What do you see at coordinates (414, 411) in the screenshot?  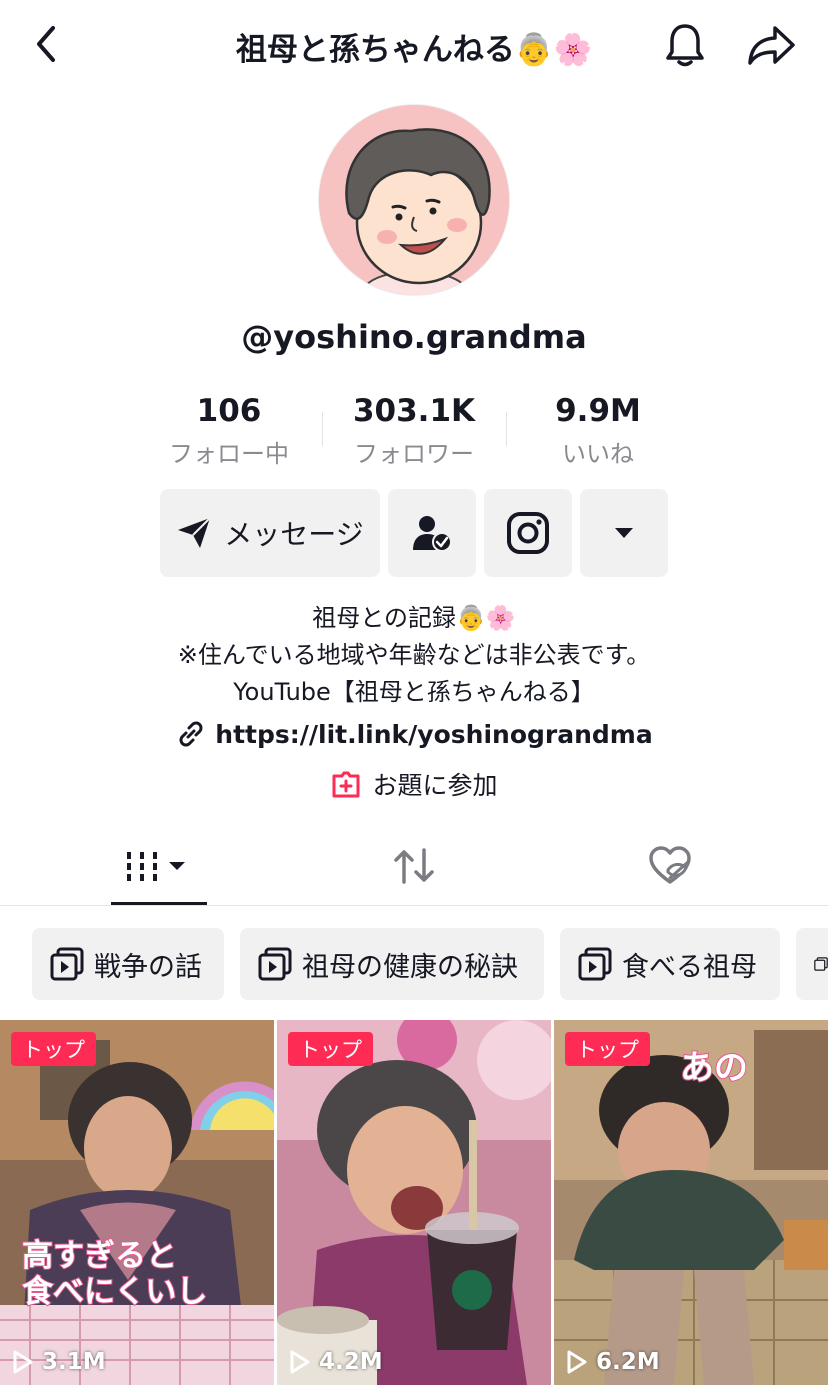 I see `followers-count: 303.1K` at bounding box center [414, 411].